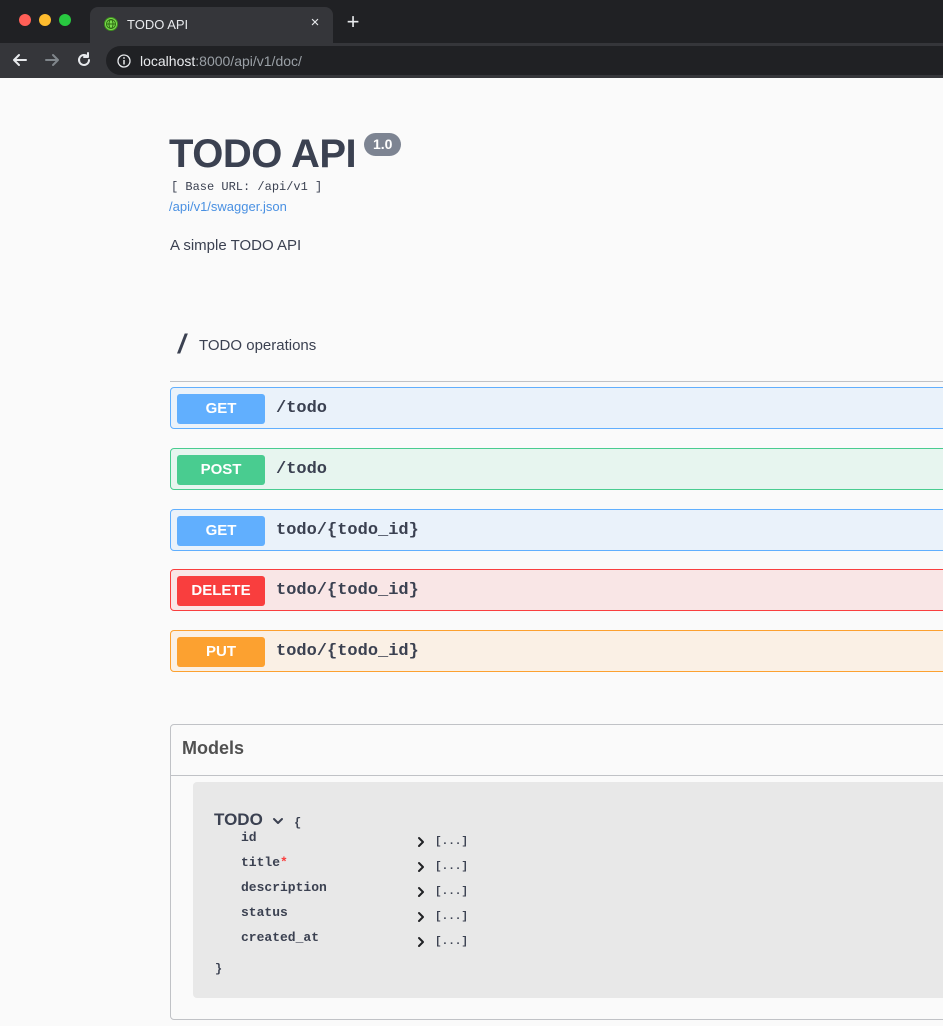 This screenshot has width=943, height=1026. I want to click on close-window-button, so click(25, 20).